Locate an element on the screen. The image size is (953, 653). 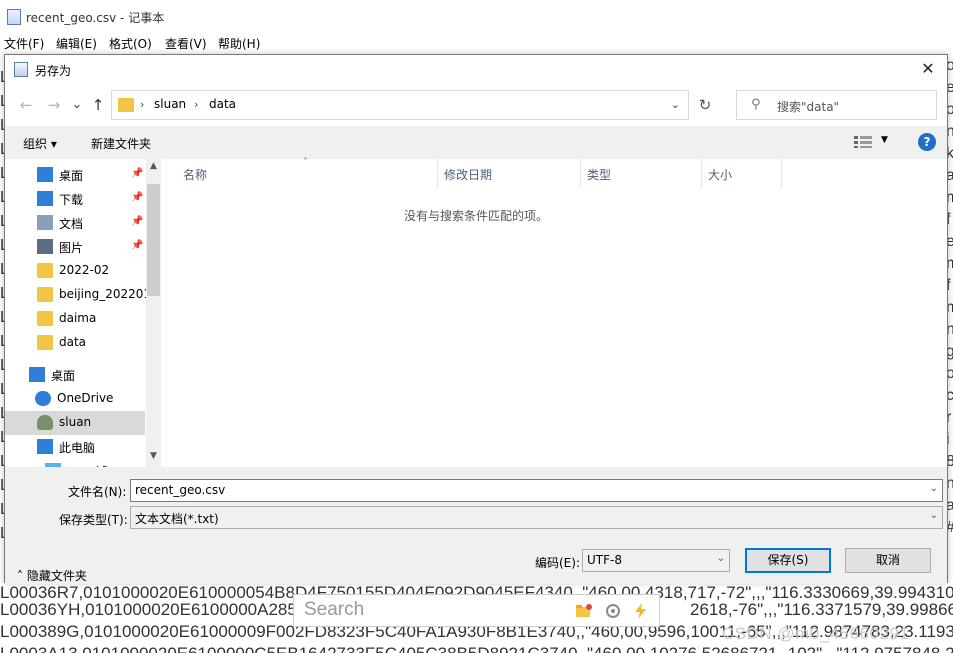
nav-item: OneDrive is located at coordinates (75, 399).